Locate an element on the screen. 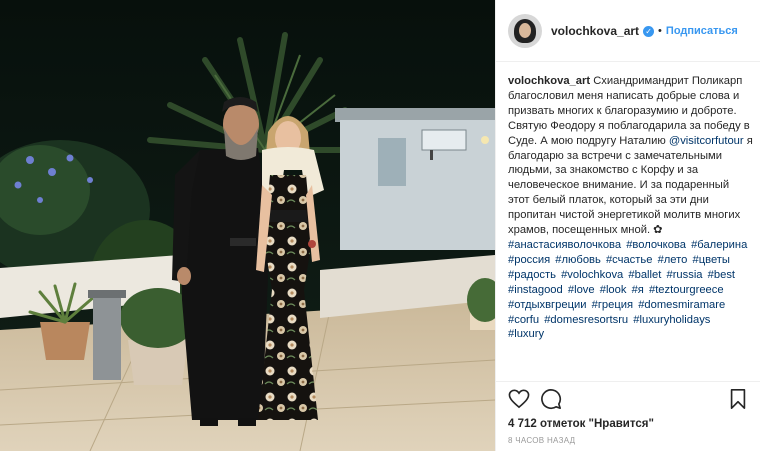 The width and height of the screenshot is (760, 451). action-bar is located at coordinates (628, 399).